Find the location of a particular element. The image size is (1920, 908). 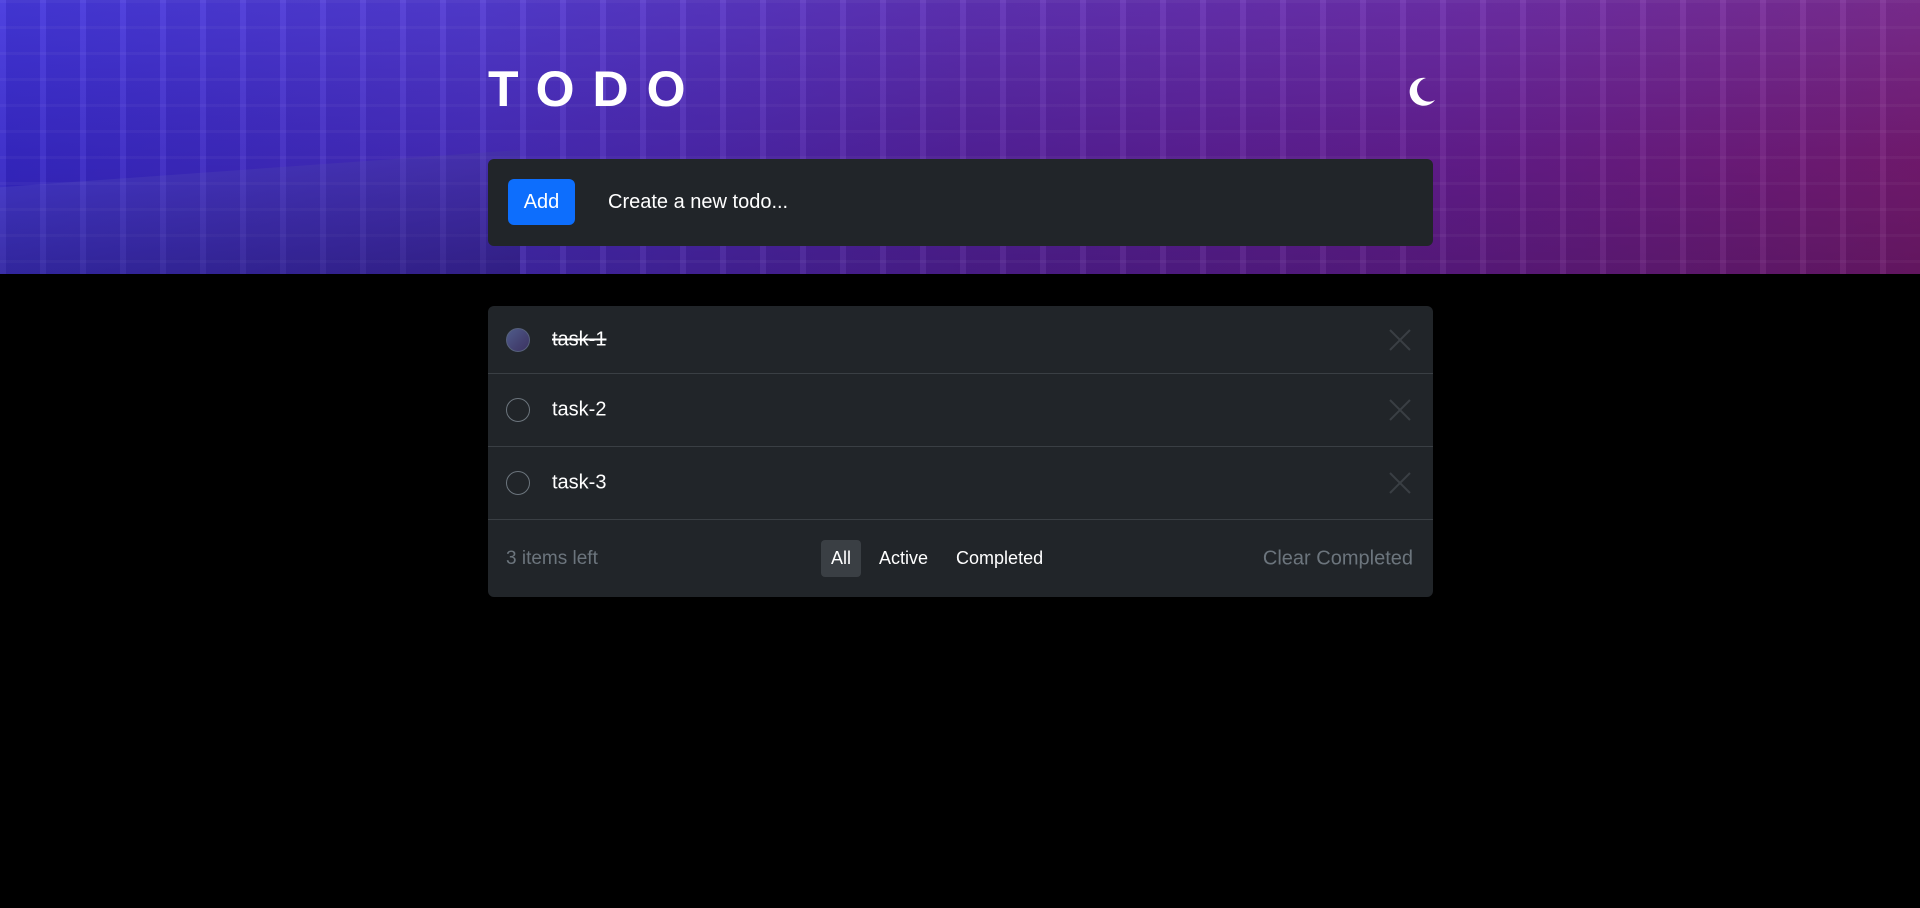

filter-group: All Active Completed is located at coordinates (937, 558).